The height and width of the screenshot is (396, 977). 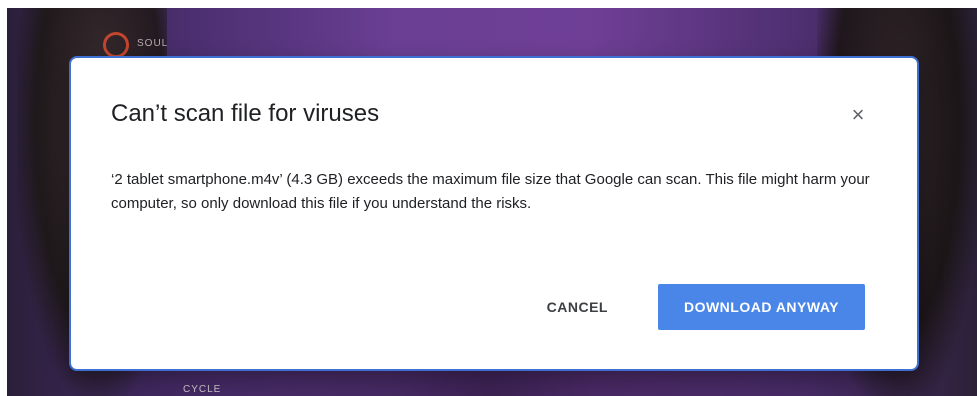 I want to click on cancel-button: CANCEL, so click(x=577, y=307).